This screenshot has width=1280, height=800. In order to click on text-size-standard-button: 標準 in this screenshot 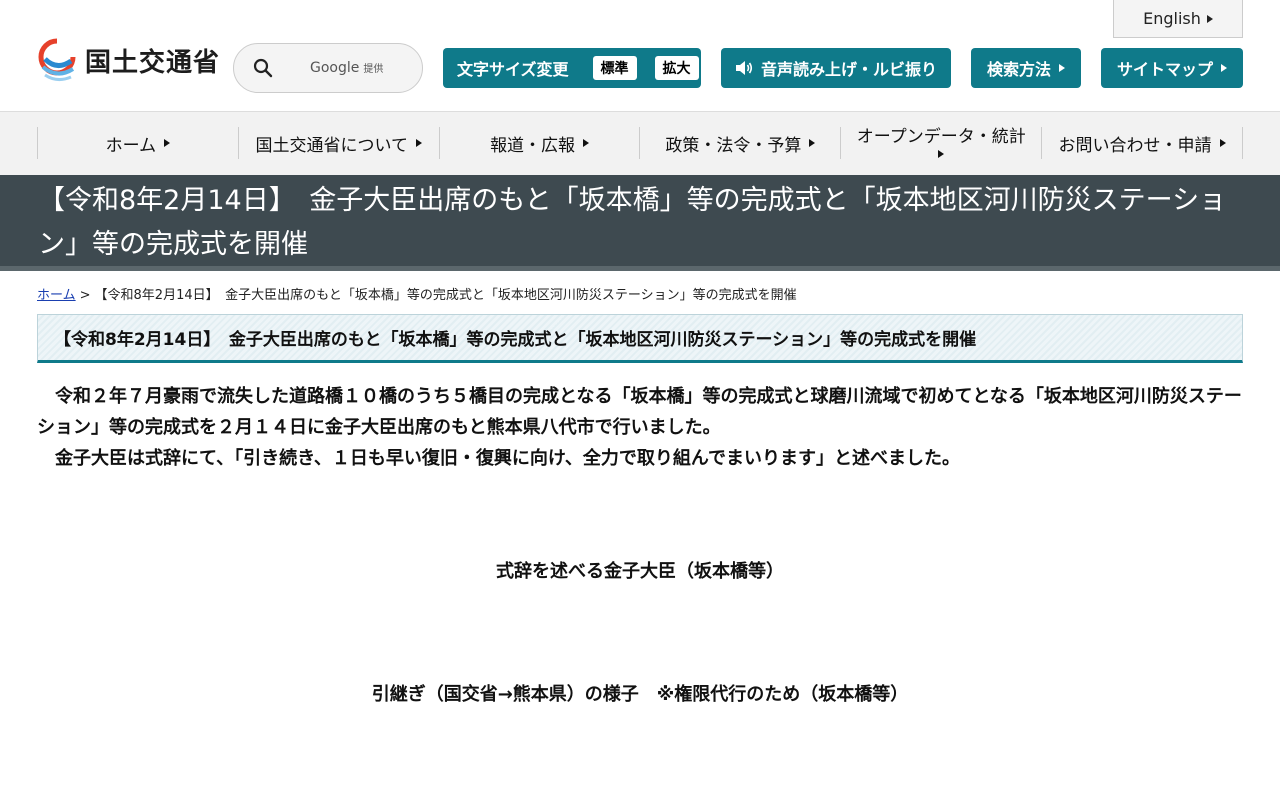, I will do `click(614, 68)`.